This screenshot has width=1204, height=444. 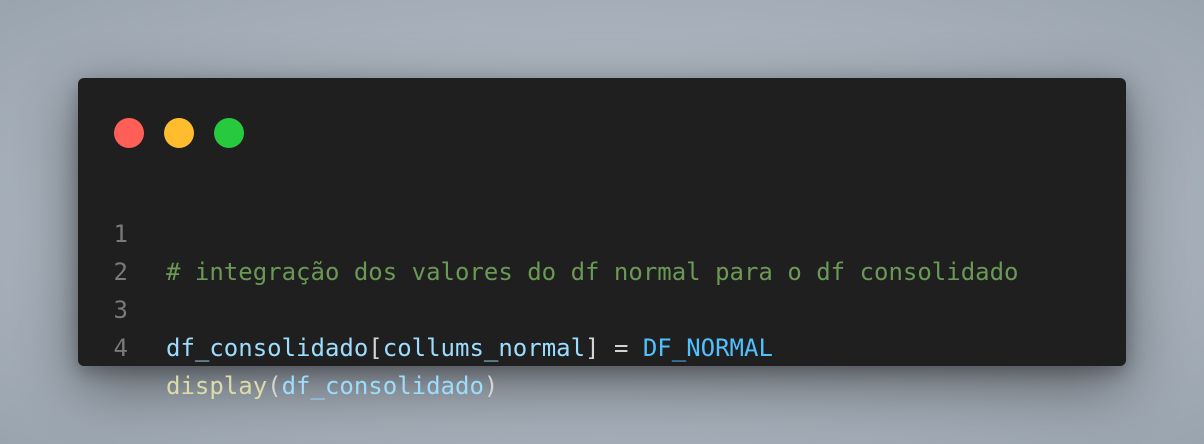 I want to click on code-token-func: display, so click(x=217, y=386).